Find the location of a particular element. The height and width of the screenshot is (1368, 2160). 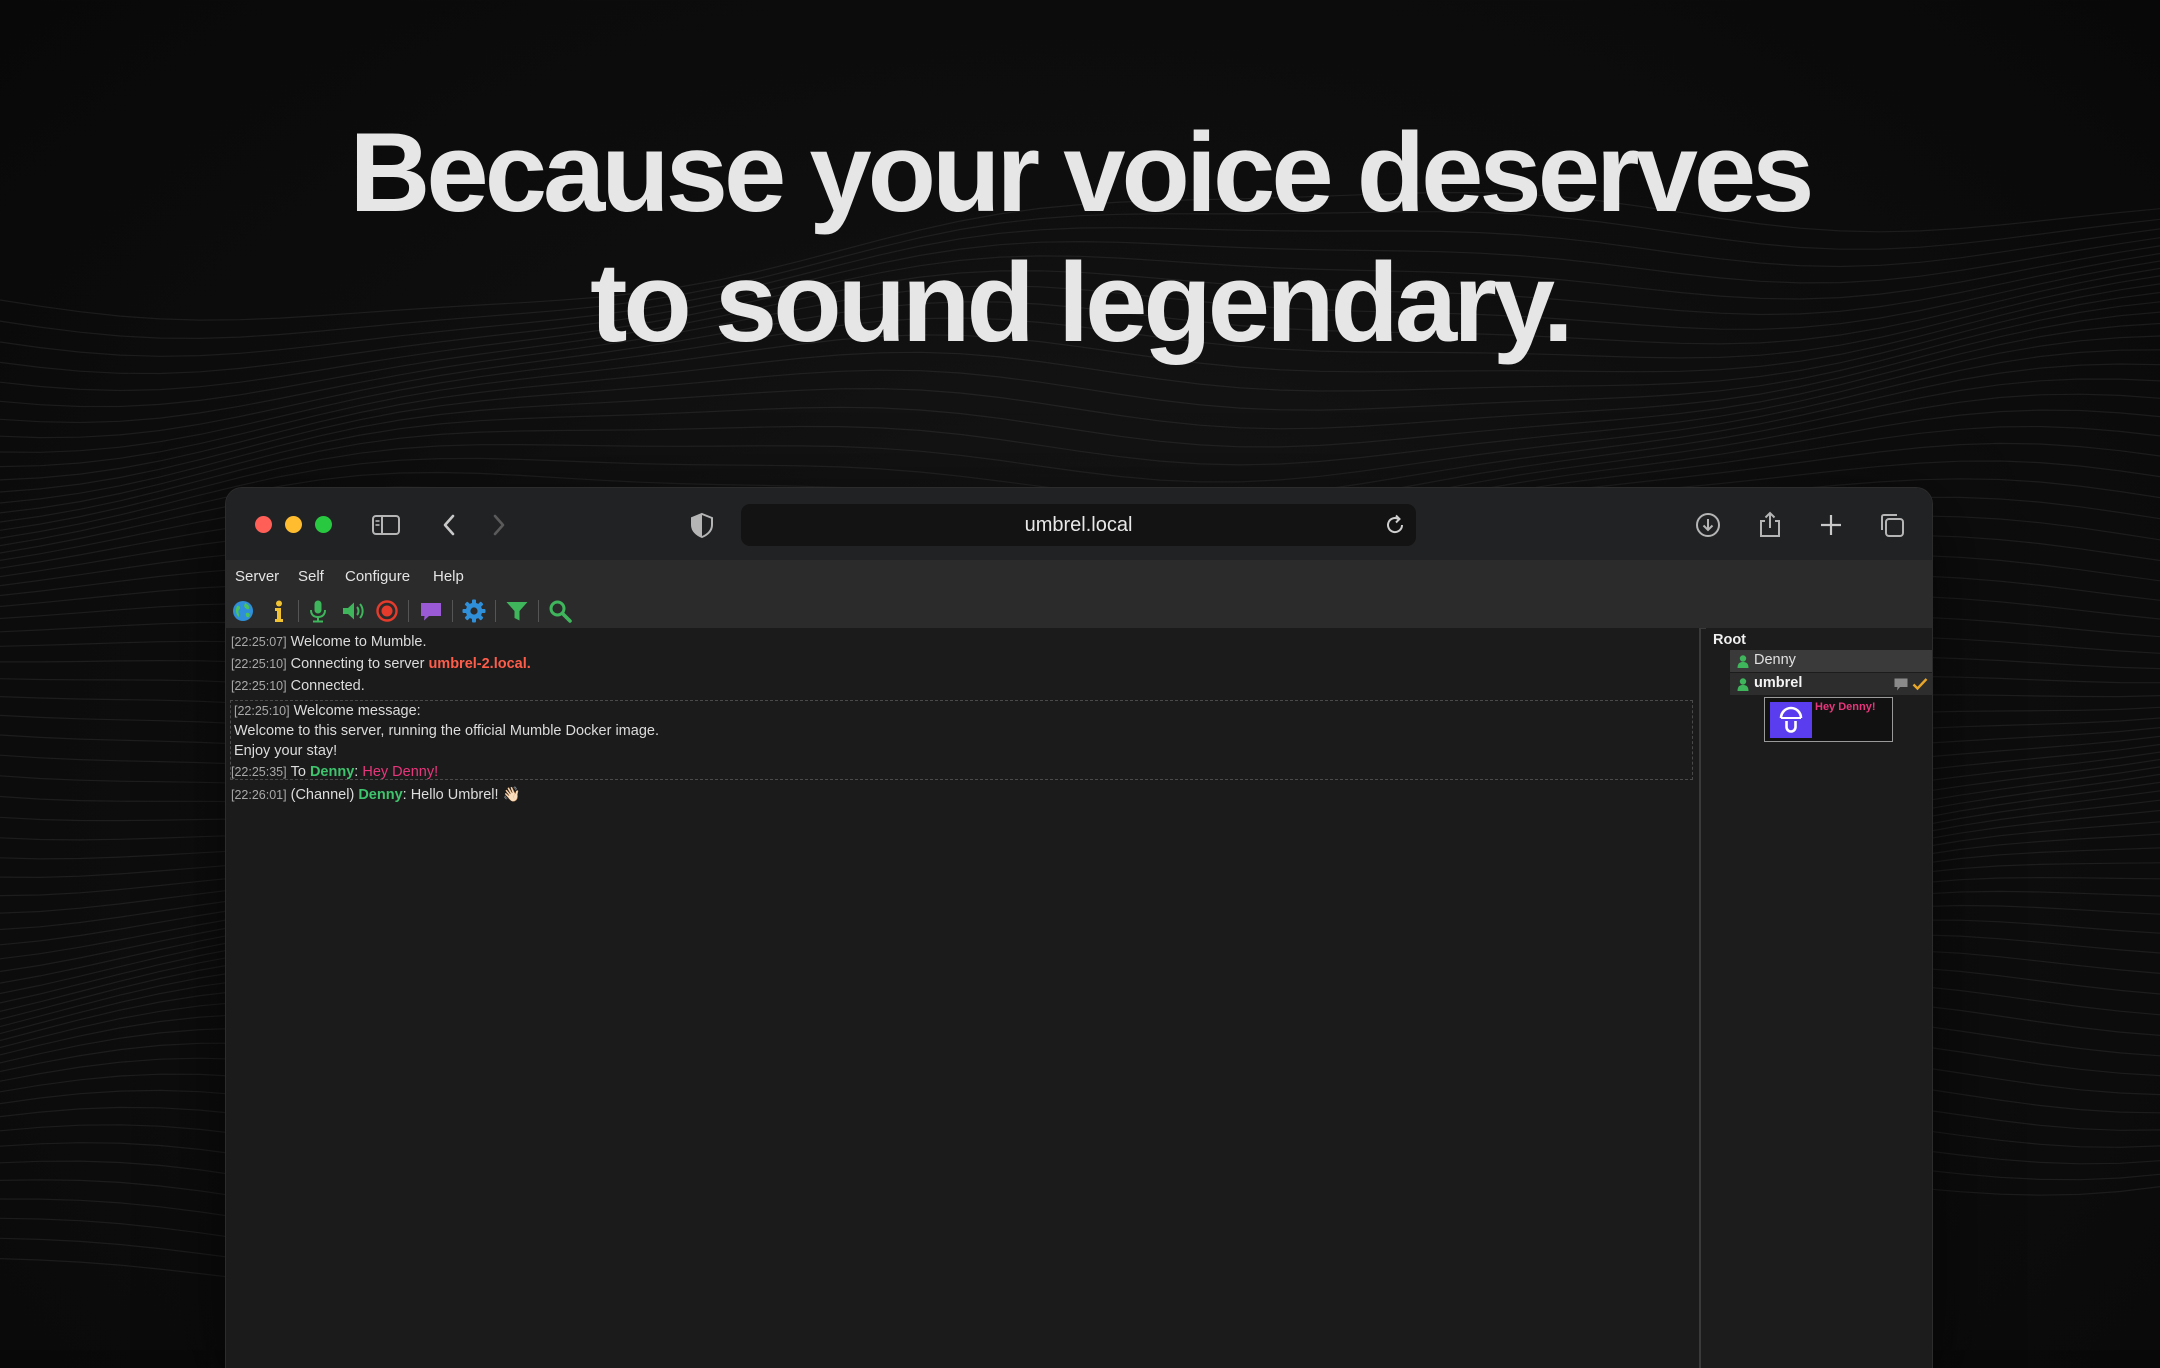

welcome-title: Welcome message: is located at coordinates (357, 711).